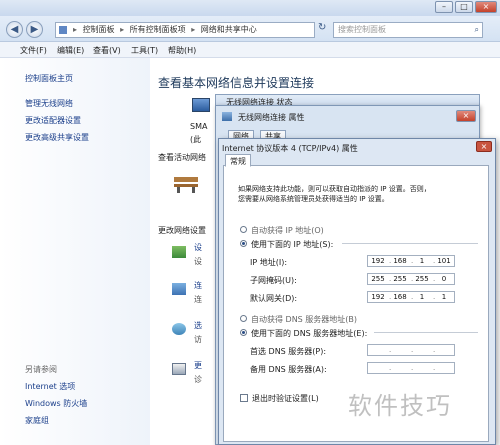 This screenshot has height=445, width=500. Describe the element at coordinates (227, 116) in the screenshot. I see `network-adapter-icon` at that location.